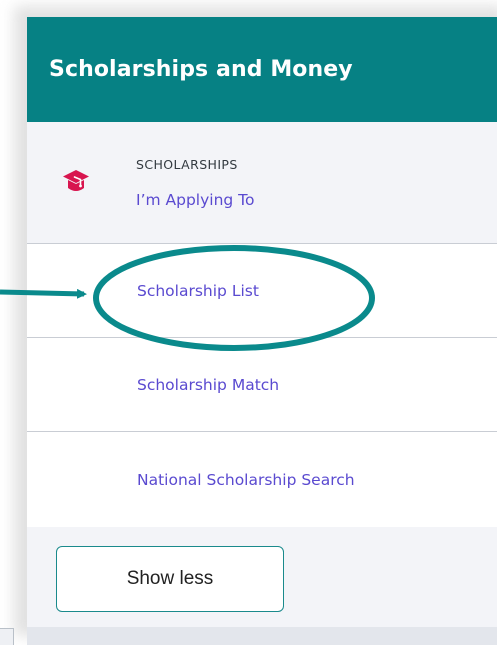  What do you see at coordinates (170, 579) in the screenshot?
I see `show-less-button: Show less` at bounding box center [170, 579].